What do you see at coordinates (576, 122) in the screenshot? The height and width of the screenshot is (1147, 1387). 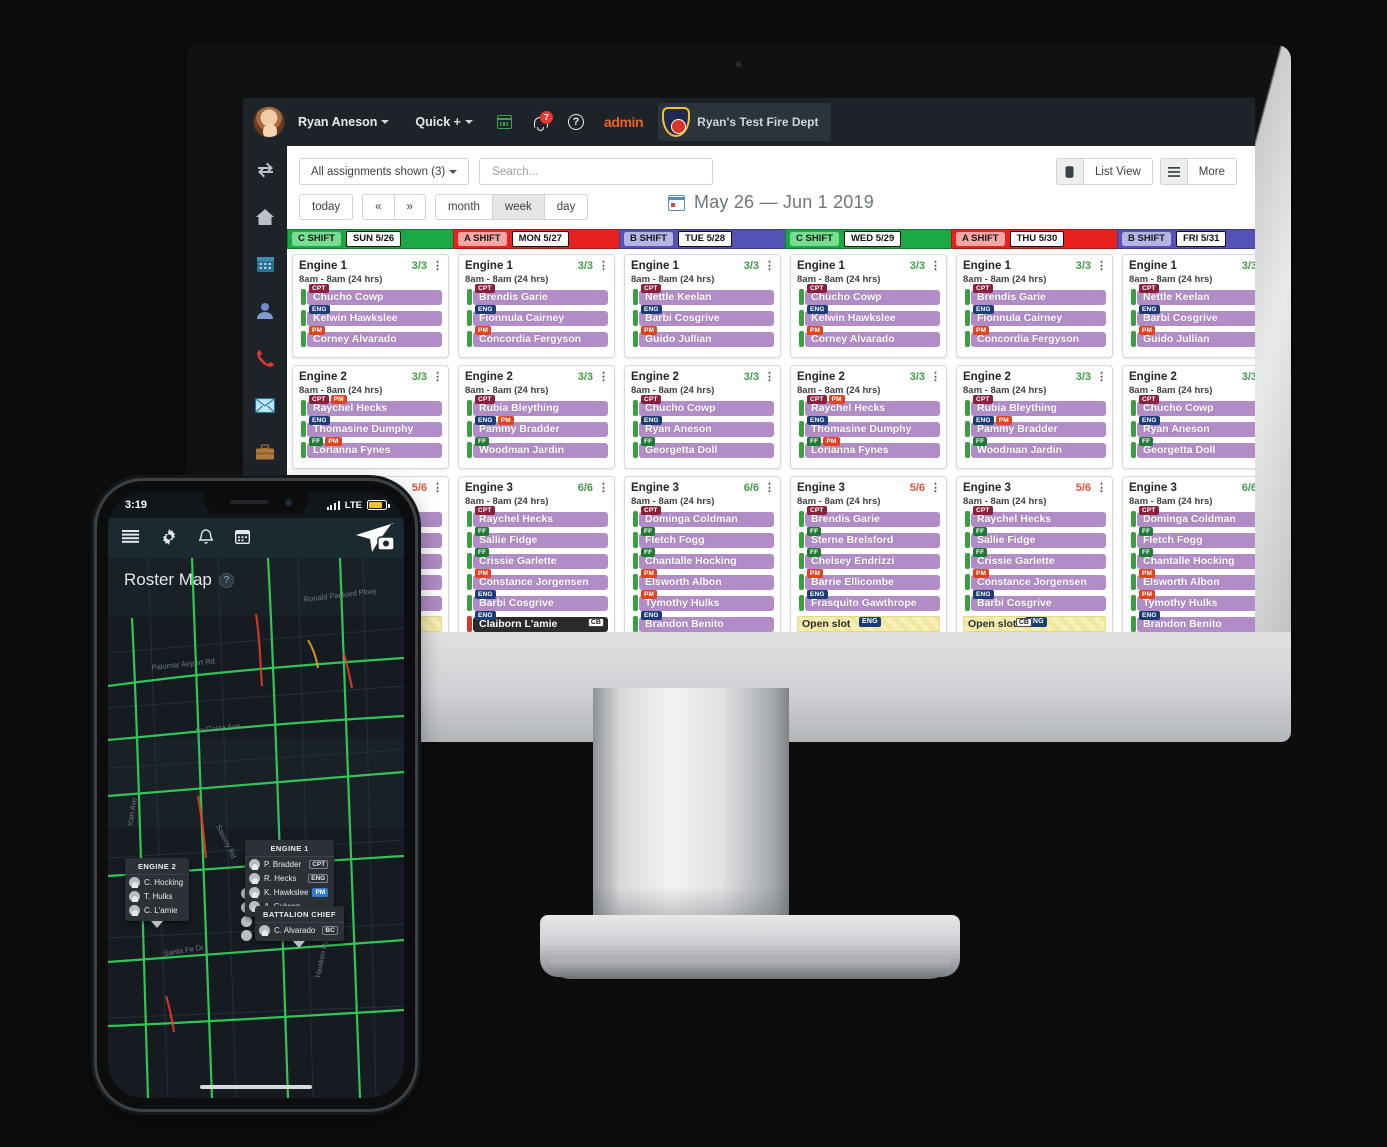 I see `help-button: ?` at bounding box center [576, 122].